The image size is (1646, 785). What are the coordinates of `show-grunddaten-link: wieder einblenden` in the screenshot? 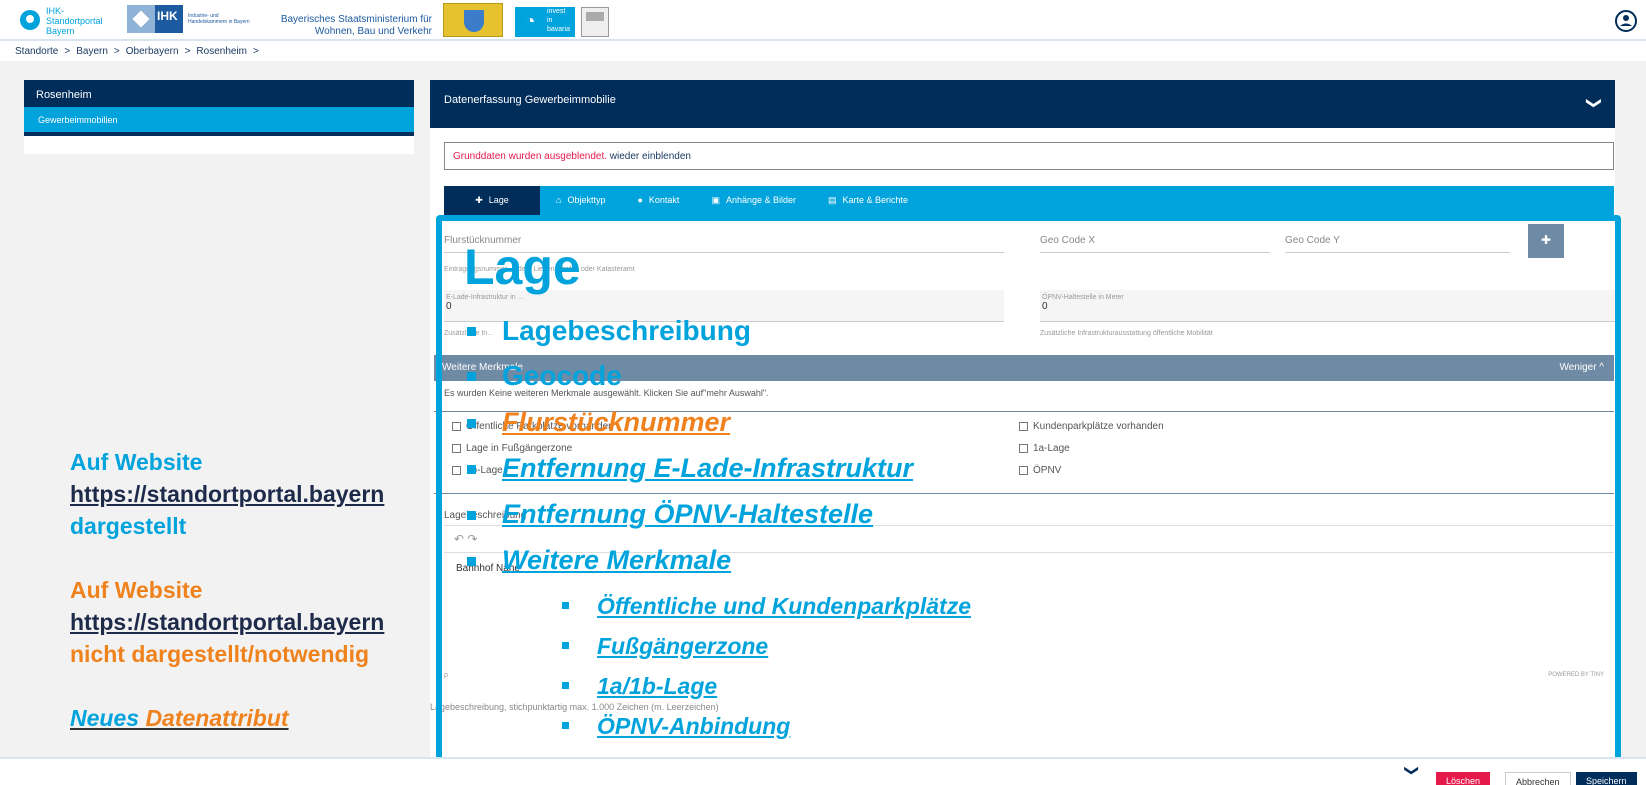 It's located at (650, 156).